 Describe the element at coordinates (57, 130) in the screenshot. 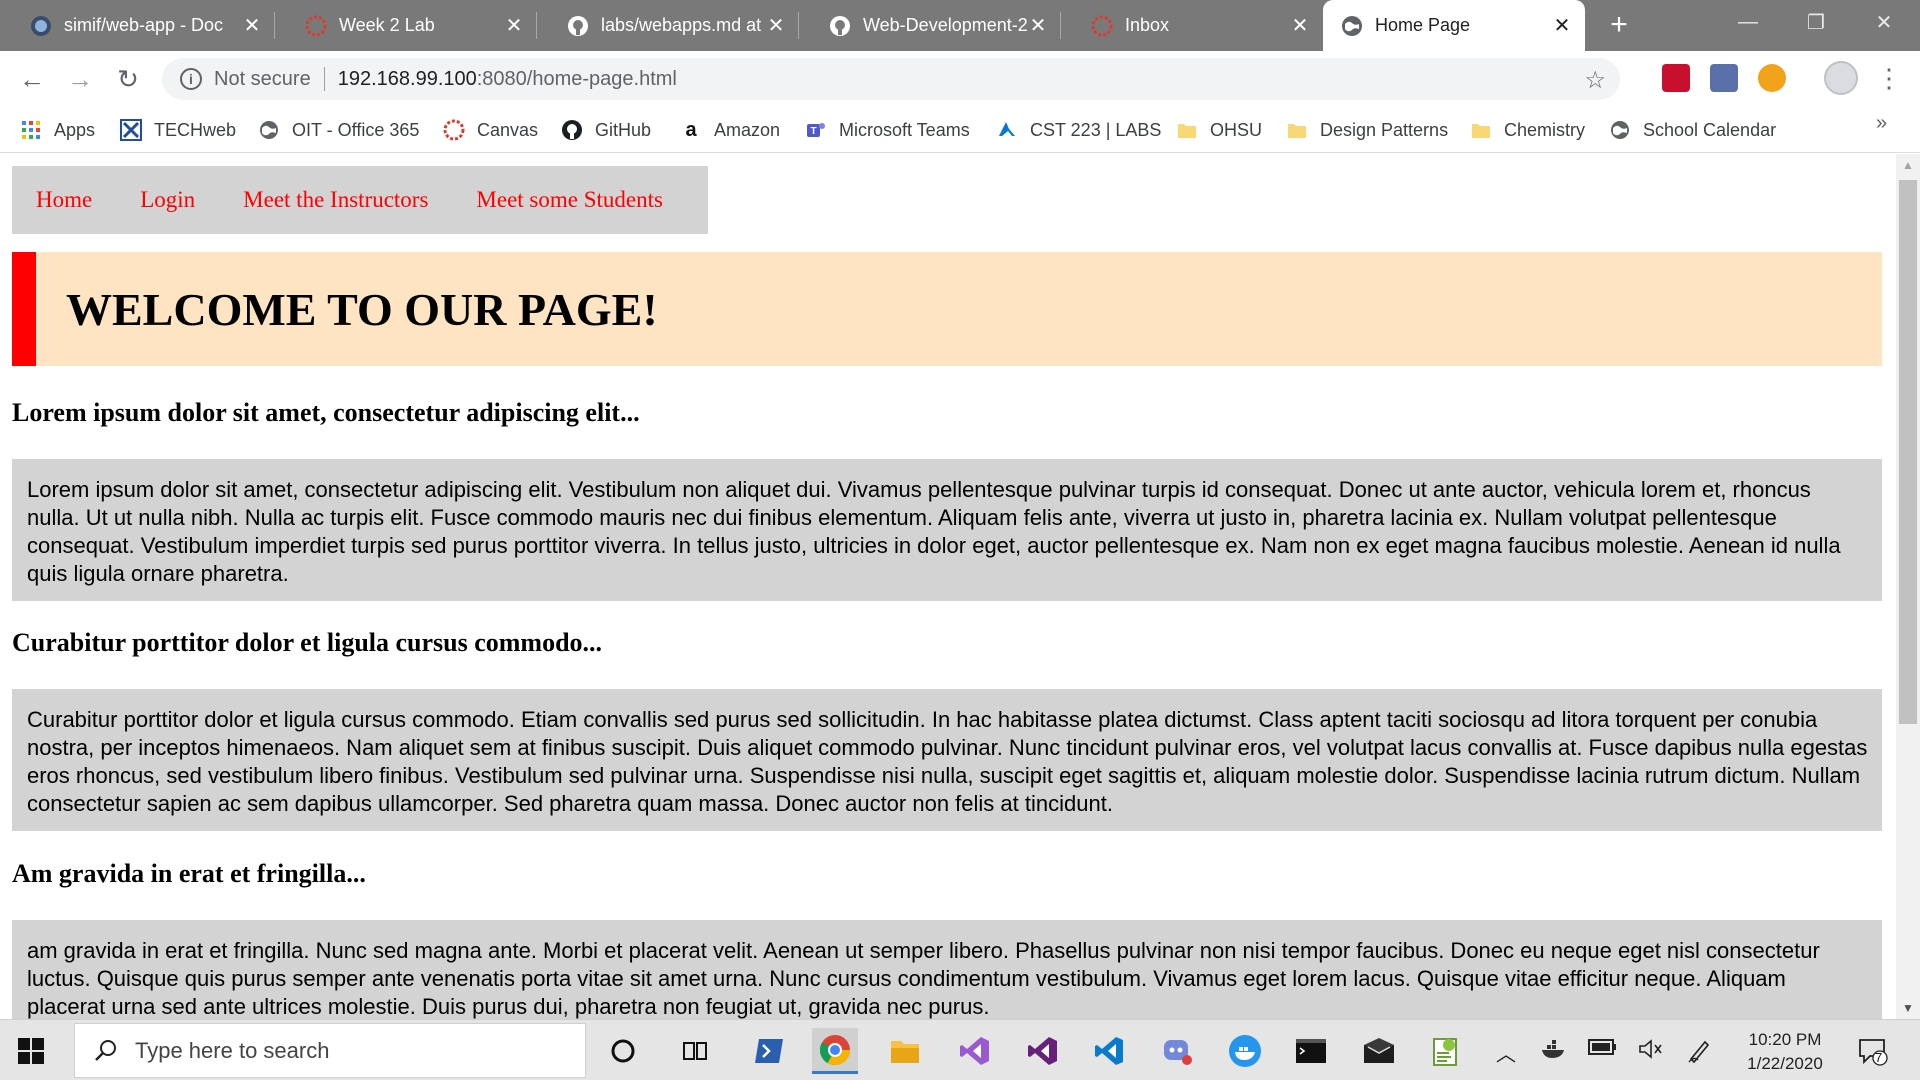

I see `bookmark-apps: Apps` at that location.